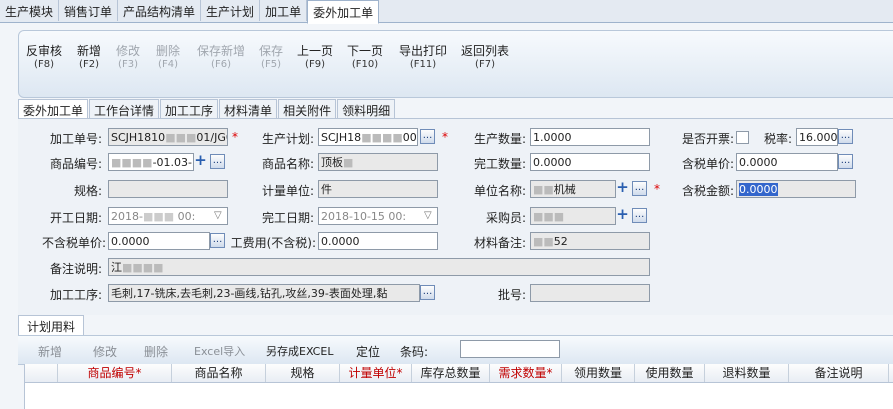 This screenshot has height=409, width=893. I want to click on column-header: 使用数量, so click(670, 373).